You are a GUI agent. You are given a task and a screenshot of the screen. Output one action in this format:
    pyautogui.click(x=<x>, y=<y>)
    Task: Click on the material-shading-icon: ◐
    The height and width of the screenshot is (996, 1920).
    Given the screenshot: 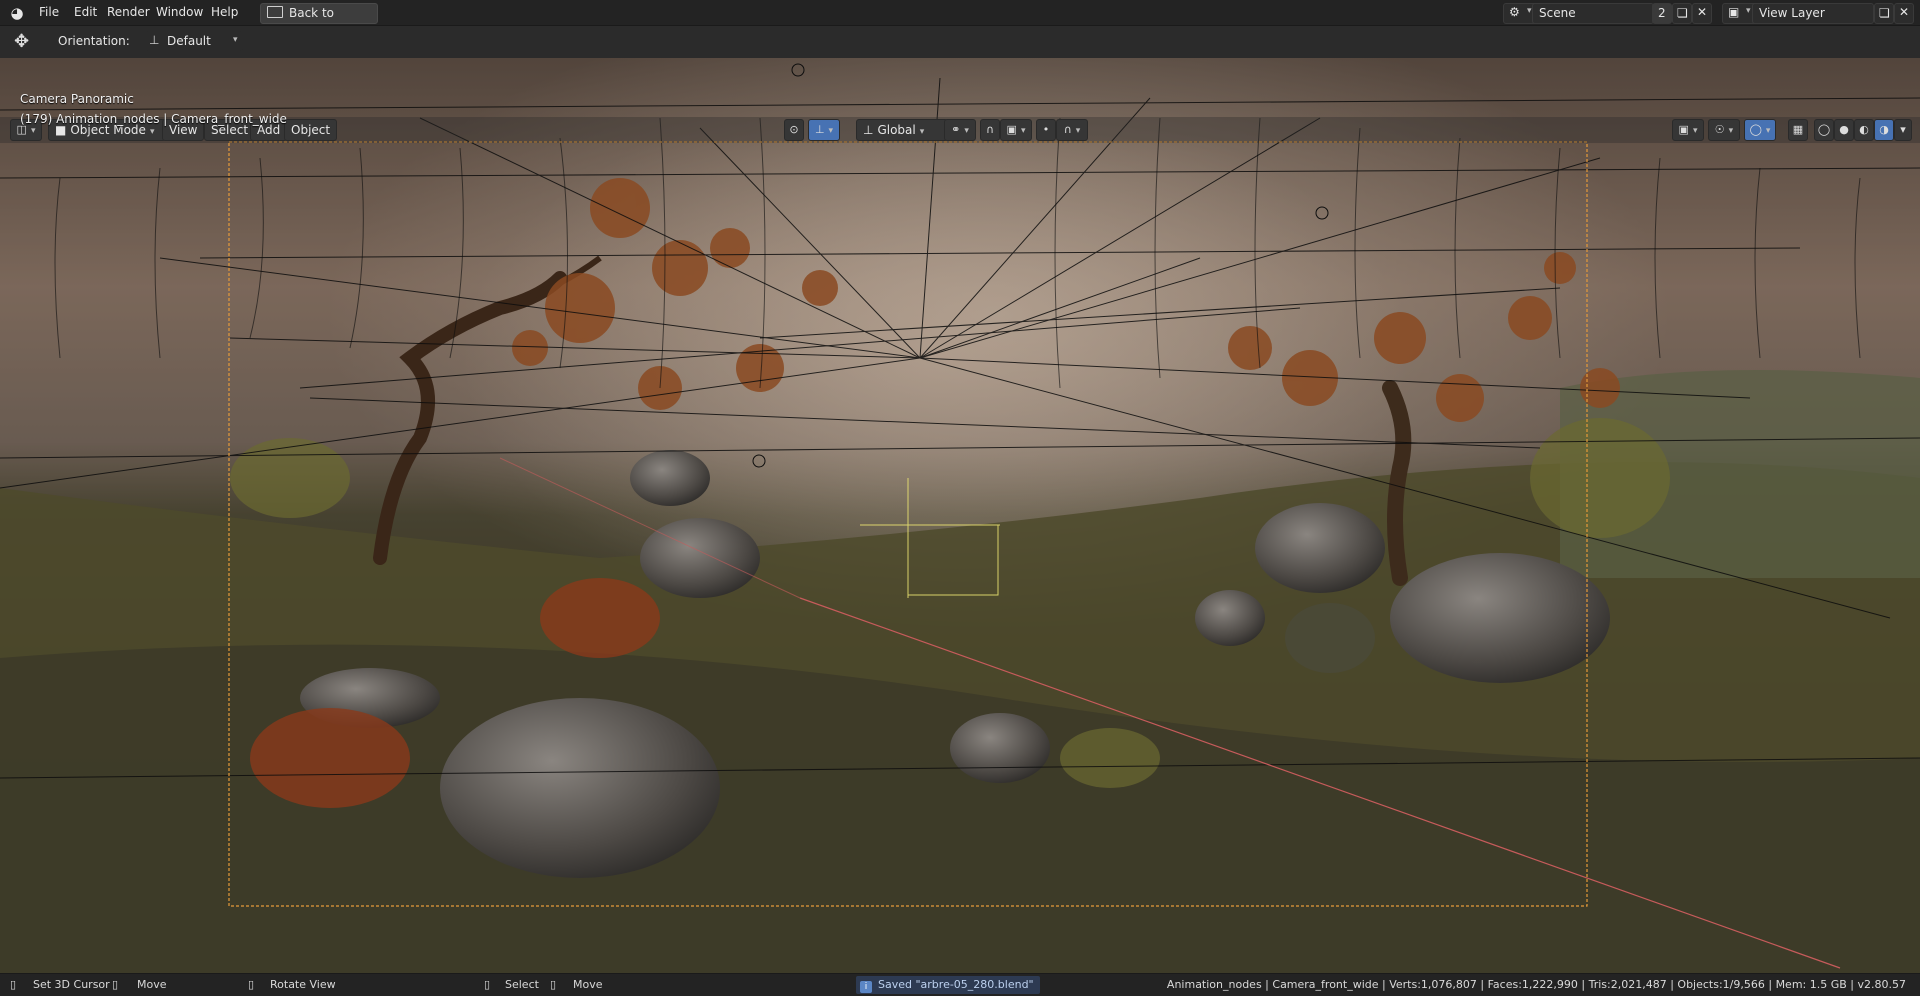 What is the action you would take?
    pyautogui.click(x=1864, y=130)
    